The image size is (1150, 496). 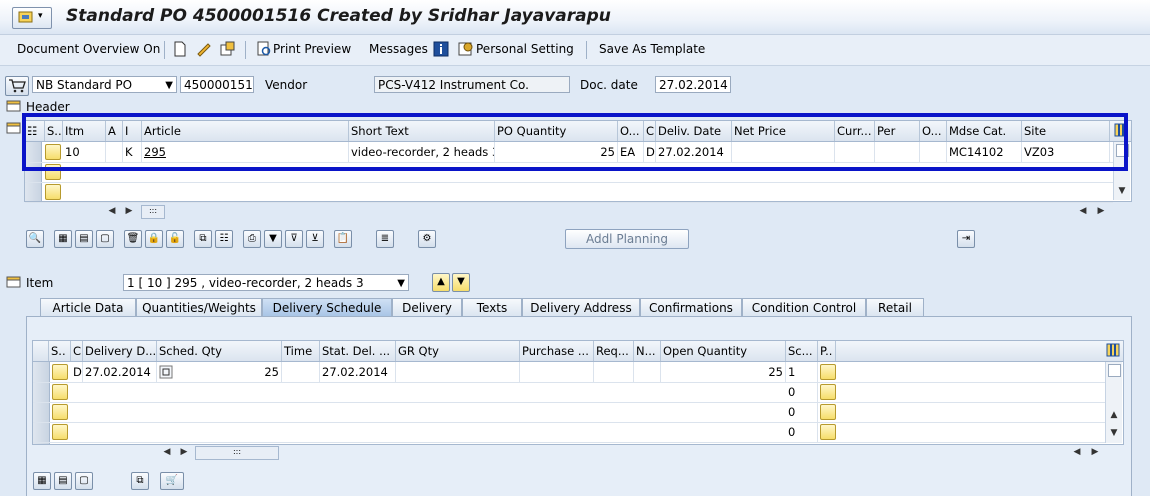 What do you see at coordinates (472, 84) in the screenshot?
I see `vendor-field: PCS-V412 Instrument Co.` at bounding box center [472, 84].